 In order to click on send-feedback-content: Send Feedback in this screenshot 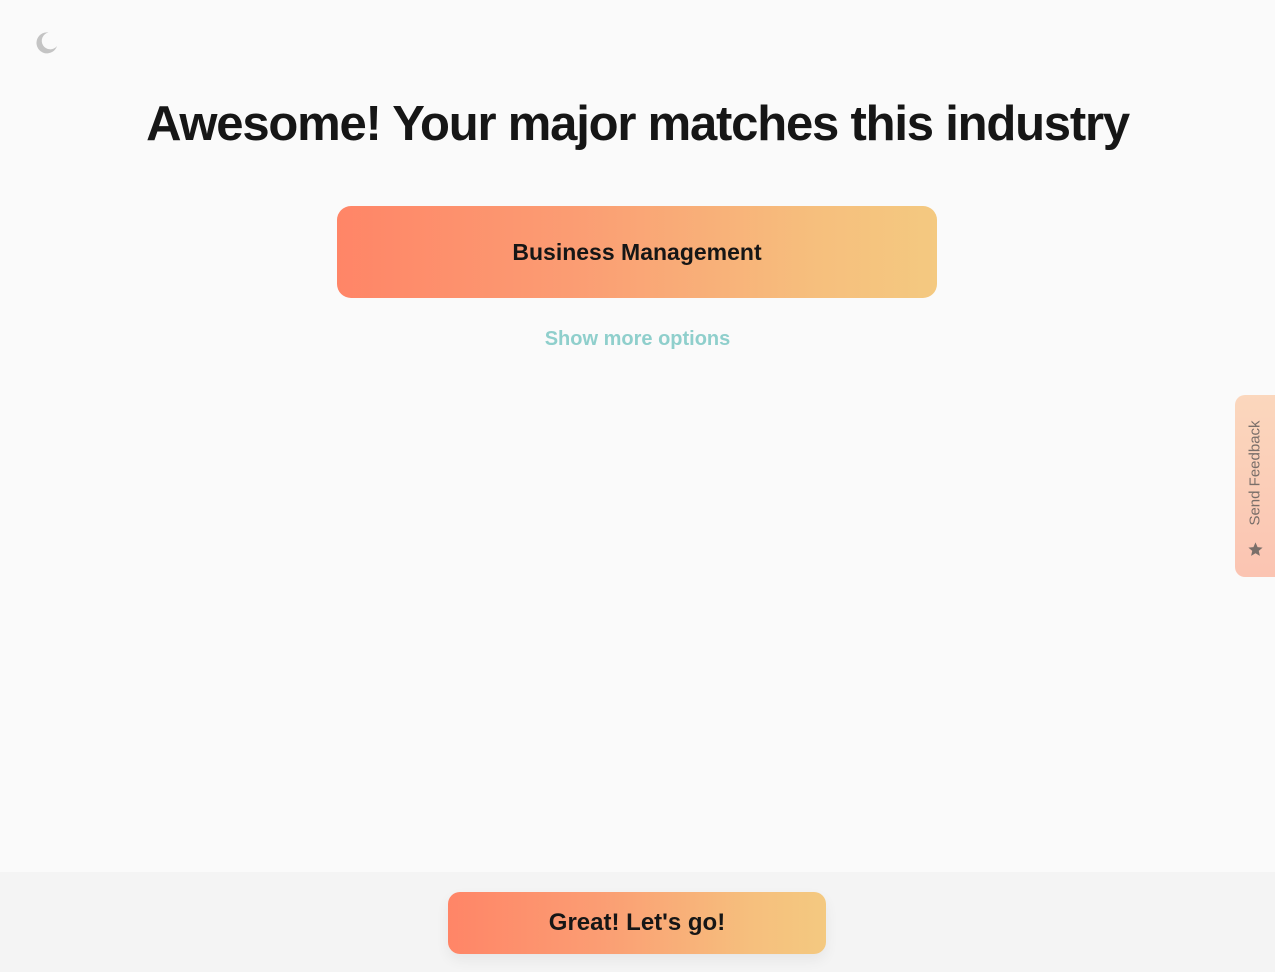, I will do `click(1255, 486)`.